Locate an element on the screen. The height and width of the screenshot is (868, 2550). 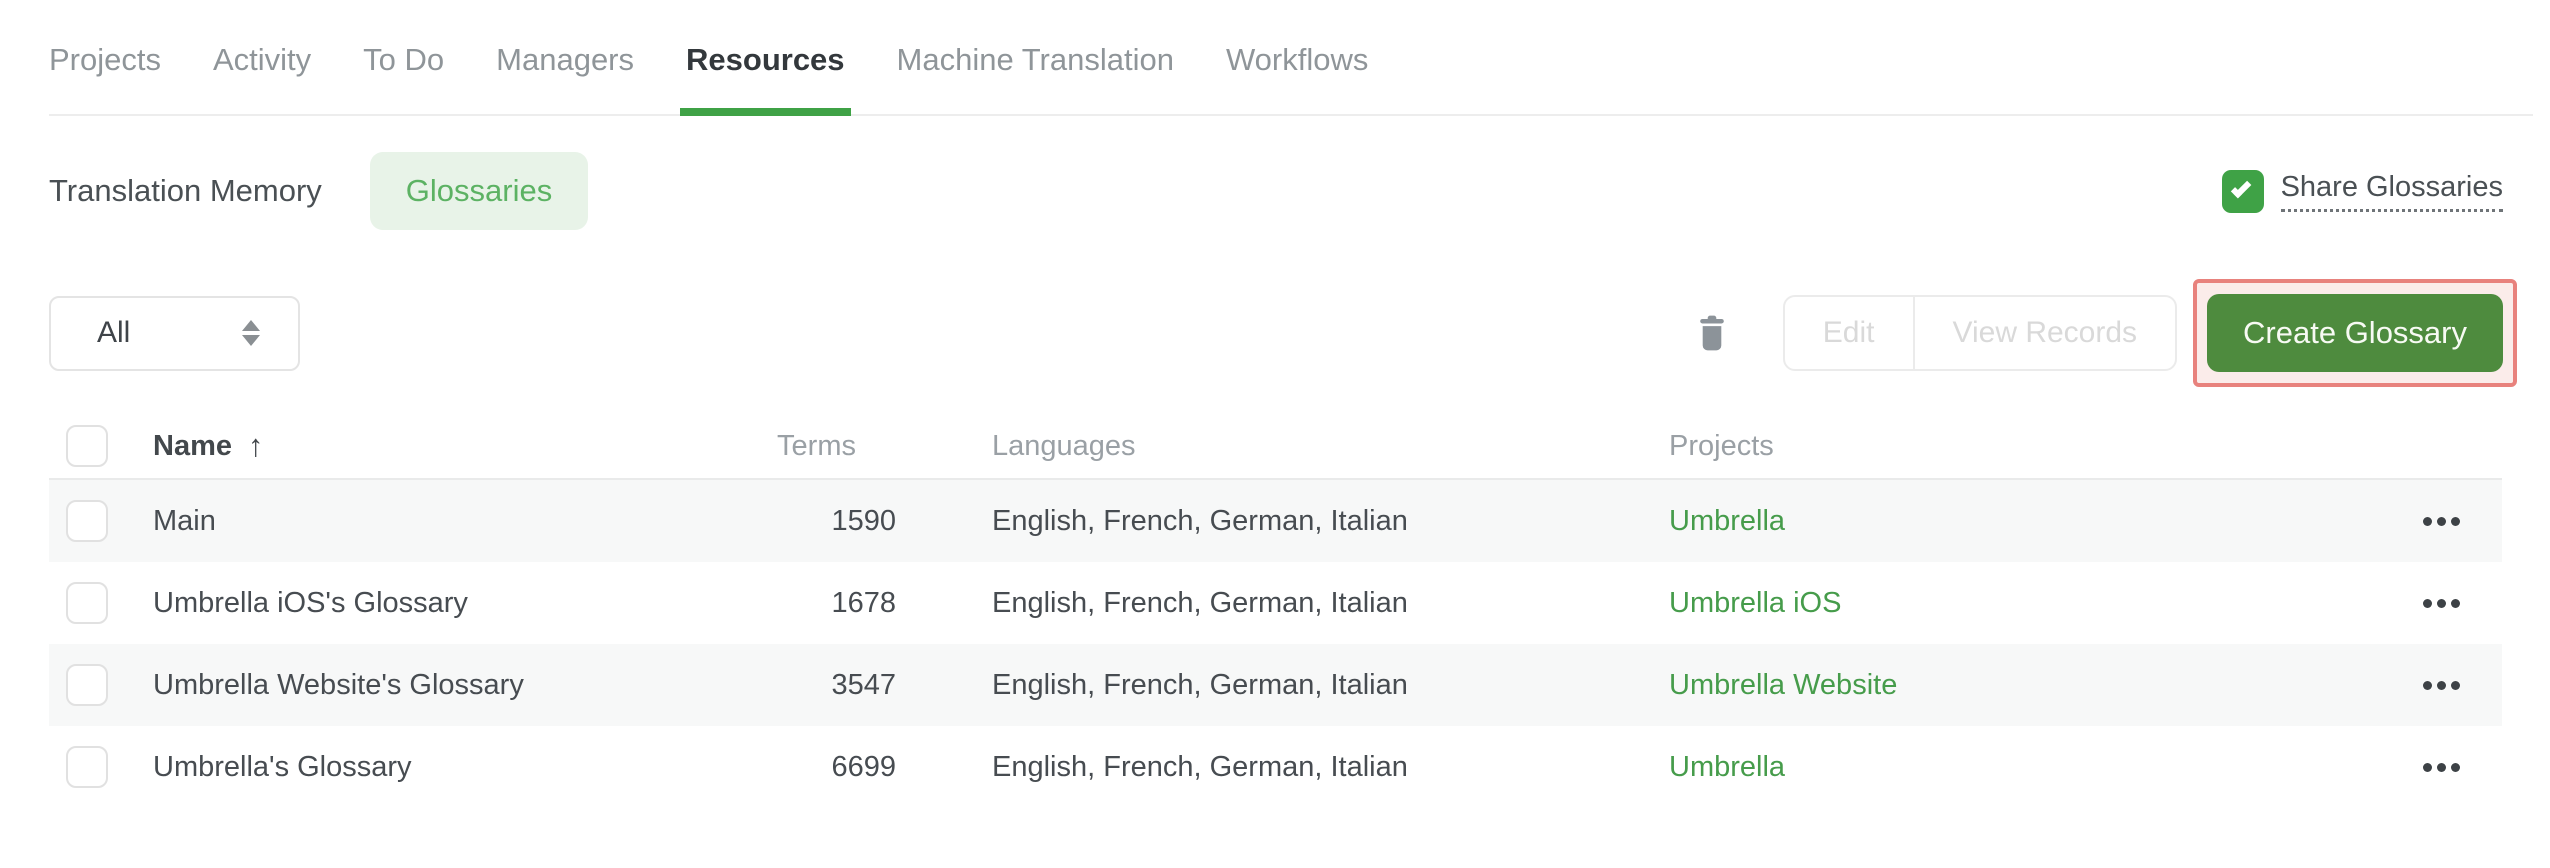
delete-glossary-button is located at coordinates (1712, 333).